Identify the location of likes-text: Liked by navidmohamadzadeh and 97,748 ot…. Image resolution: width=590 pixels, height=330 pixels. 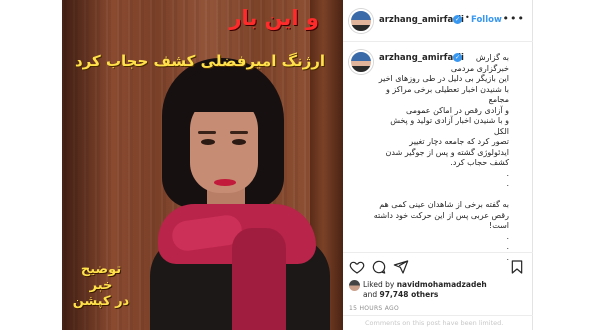
(425, 290).